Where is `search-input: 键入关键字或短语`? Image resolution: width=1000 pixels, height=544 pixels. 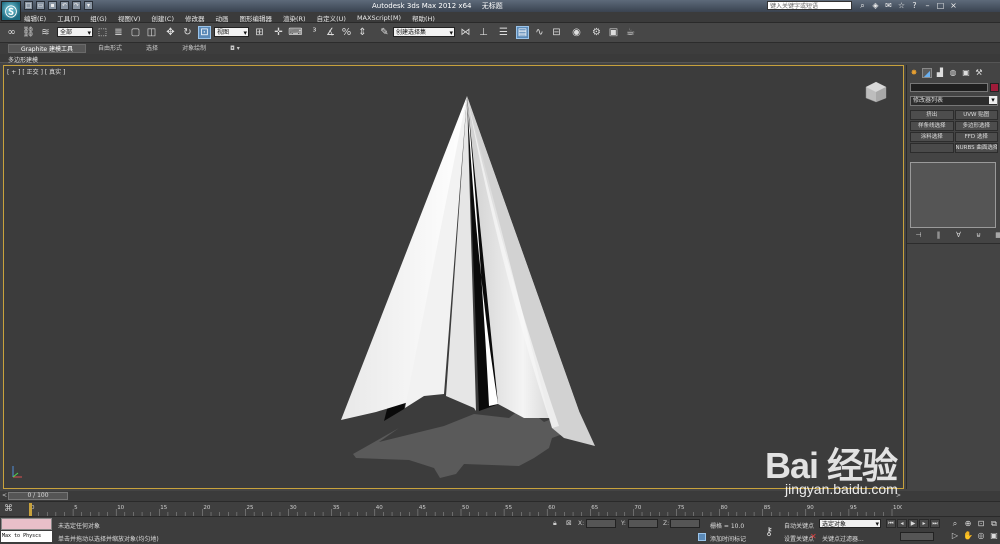 search-input: 键入关键字或短语 is located at coordinates (809, 5).